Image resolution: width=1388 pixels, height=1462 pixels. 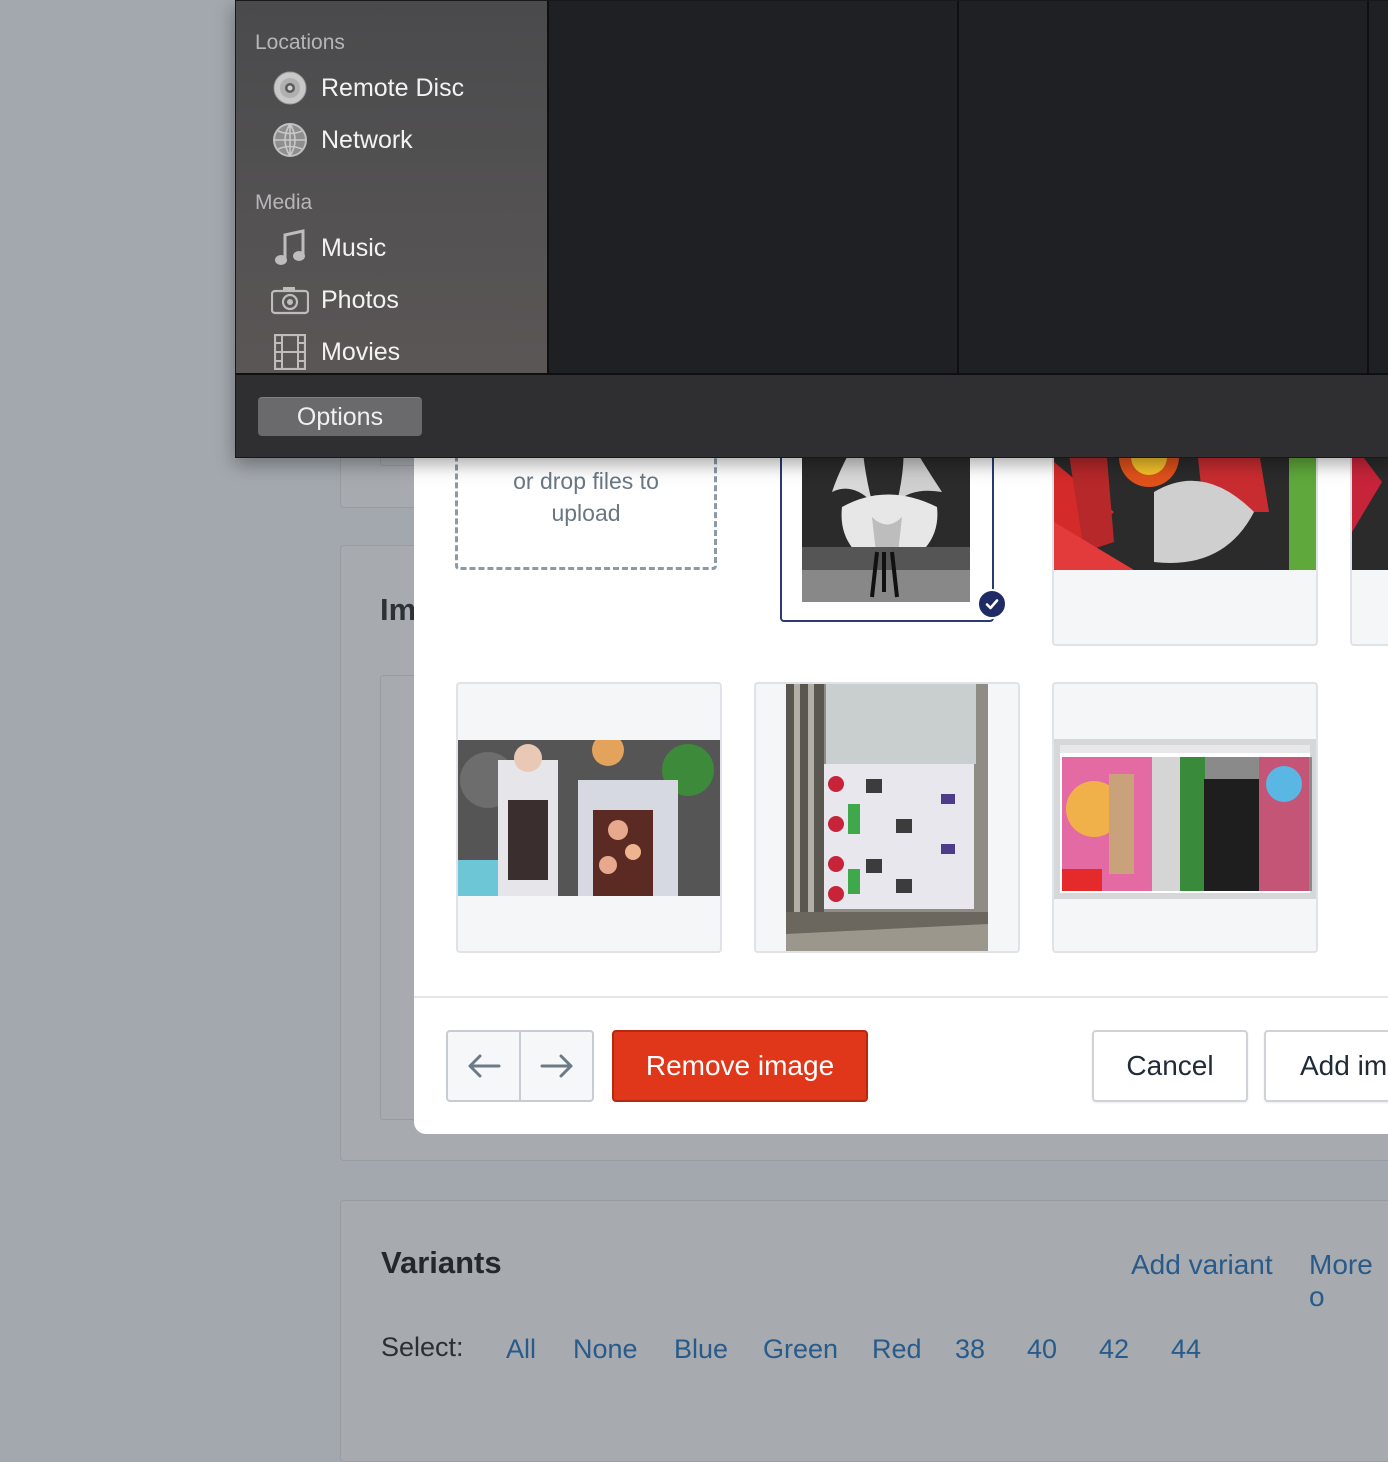 I want to click on modal-footer-divider, so click(x=901, y=997).